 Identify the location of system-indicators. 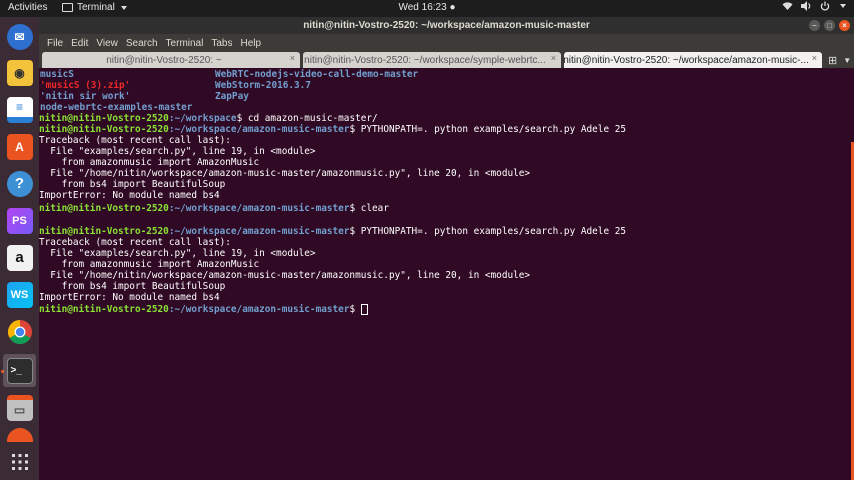
(814, 6).